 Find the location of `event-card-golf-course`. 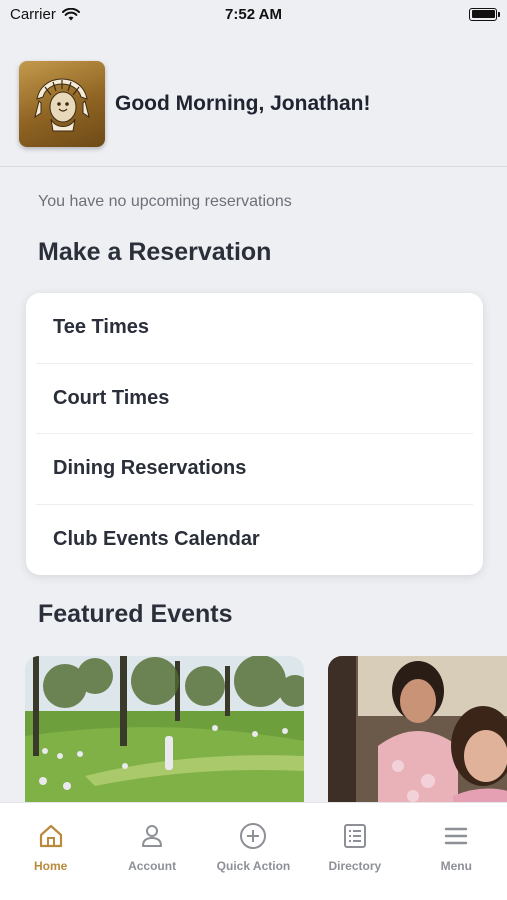

event-card-golf-course is located at coordinates (164, 729).